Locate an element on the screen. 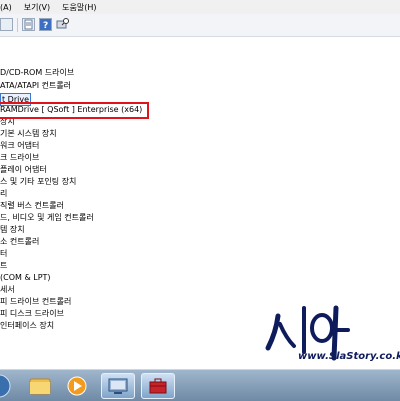 The image size is (400, 401). tree-item-ri: 리 is located at coordinates (3, 194).